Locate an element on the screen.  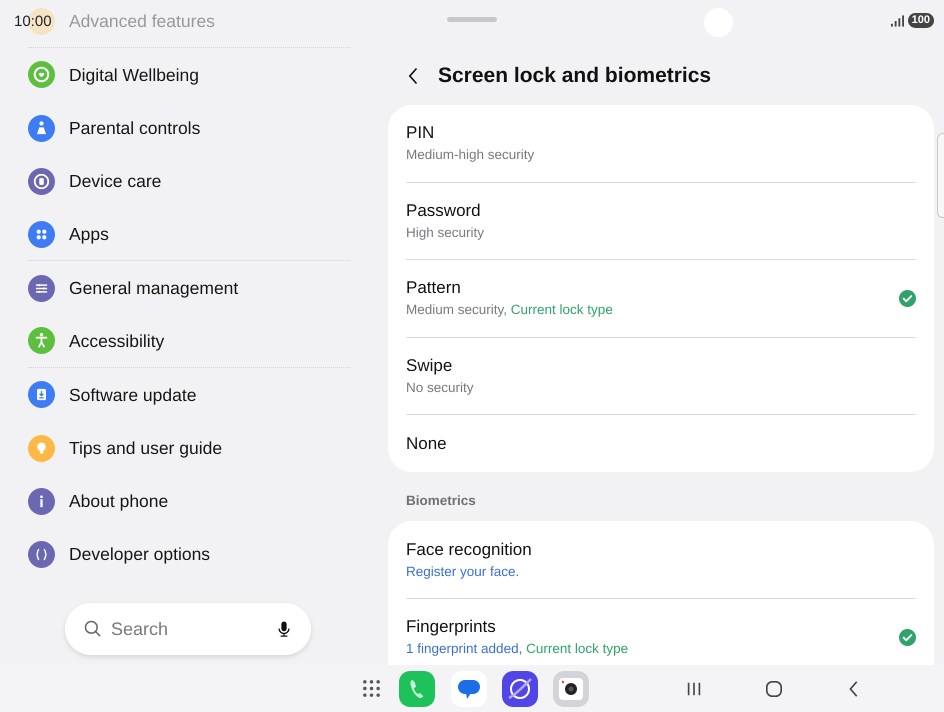
drag-handle is located at coordinates (472, 19).